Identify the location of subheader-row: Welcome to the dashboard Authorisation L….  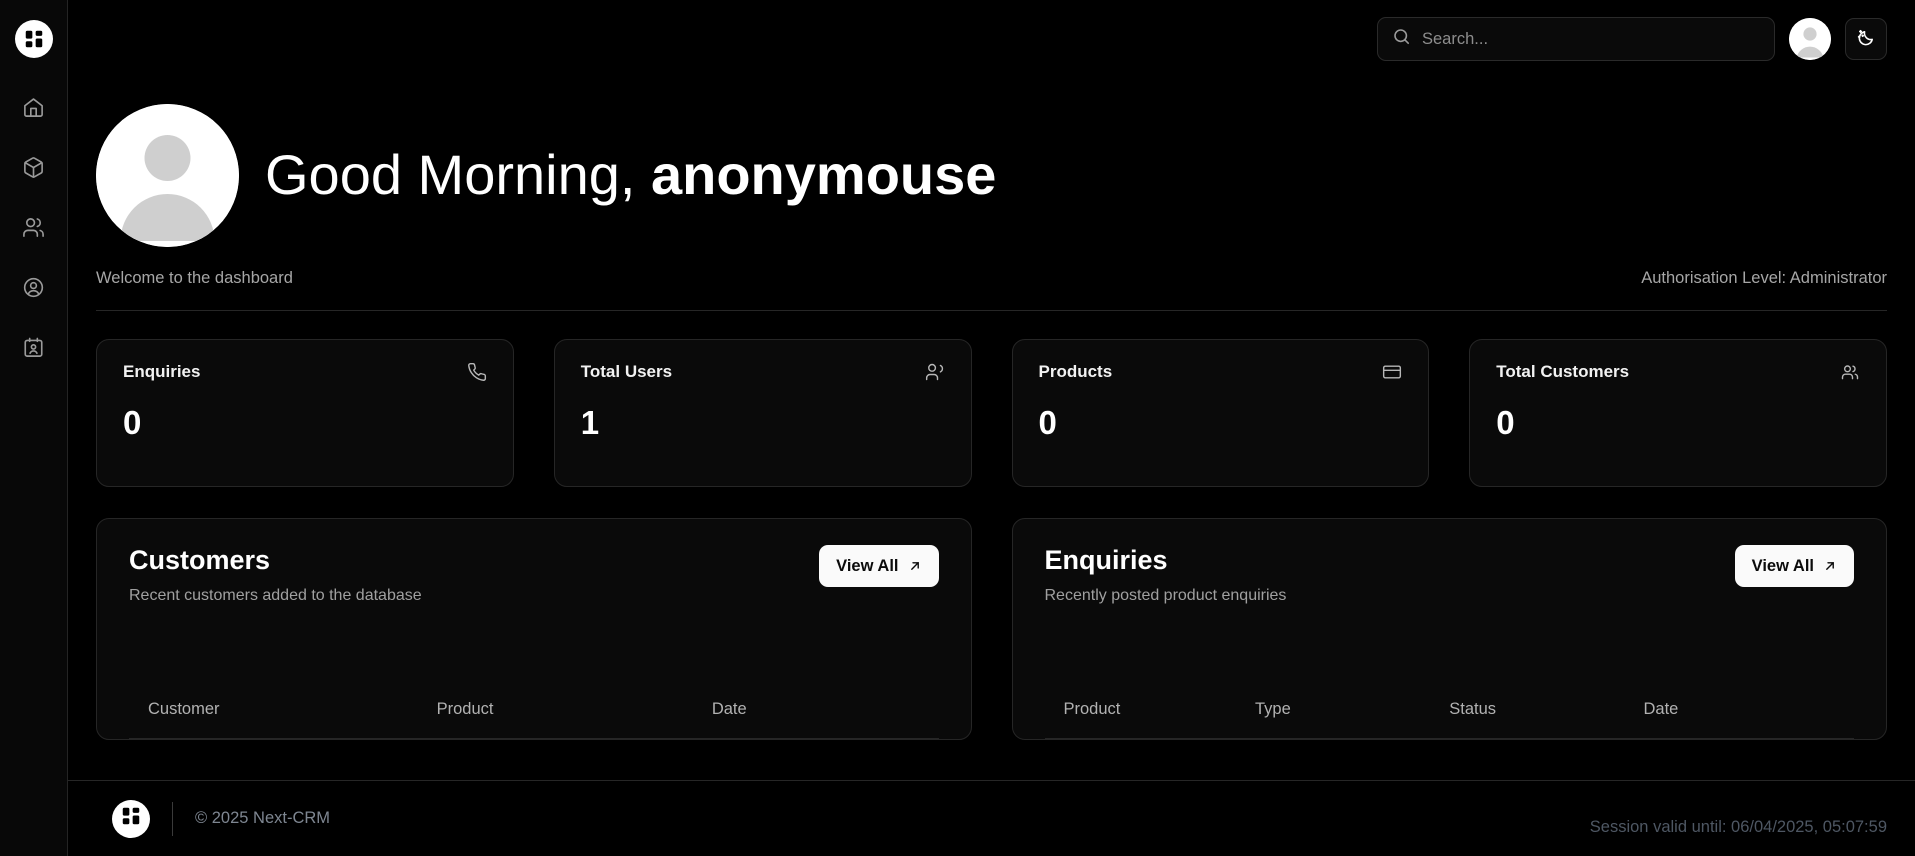
(991, 290).